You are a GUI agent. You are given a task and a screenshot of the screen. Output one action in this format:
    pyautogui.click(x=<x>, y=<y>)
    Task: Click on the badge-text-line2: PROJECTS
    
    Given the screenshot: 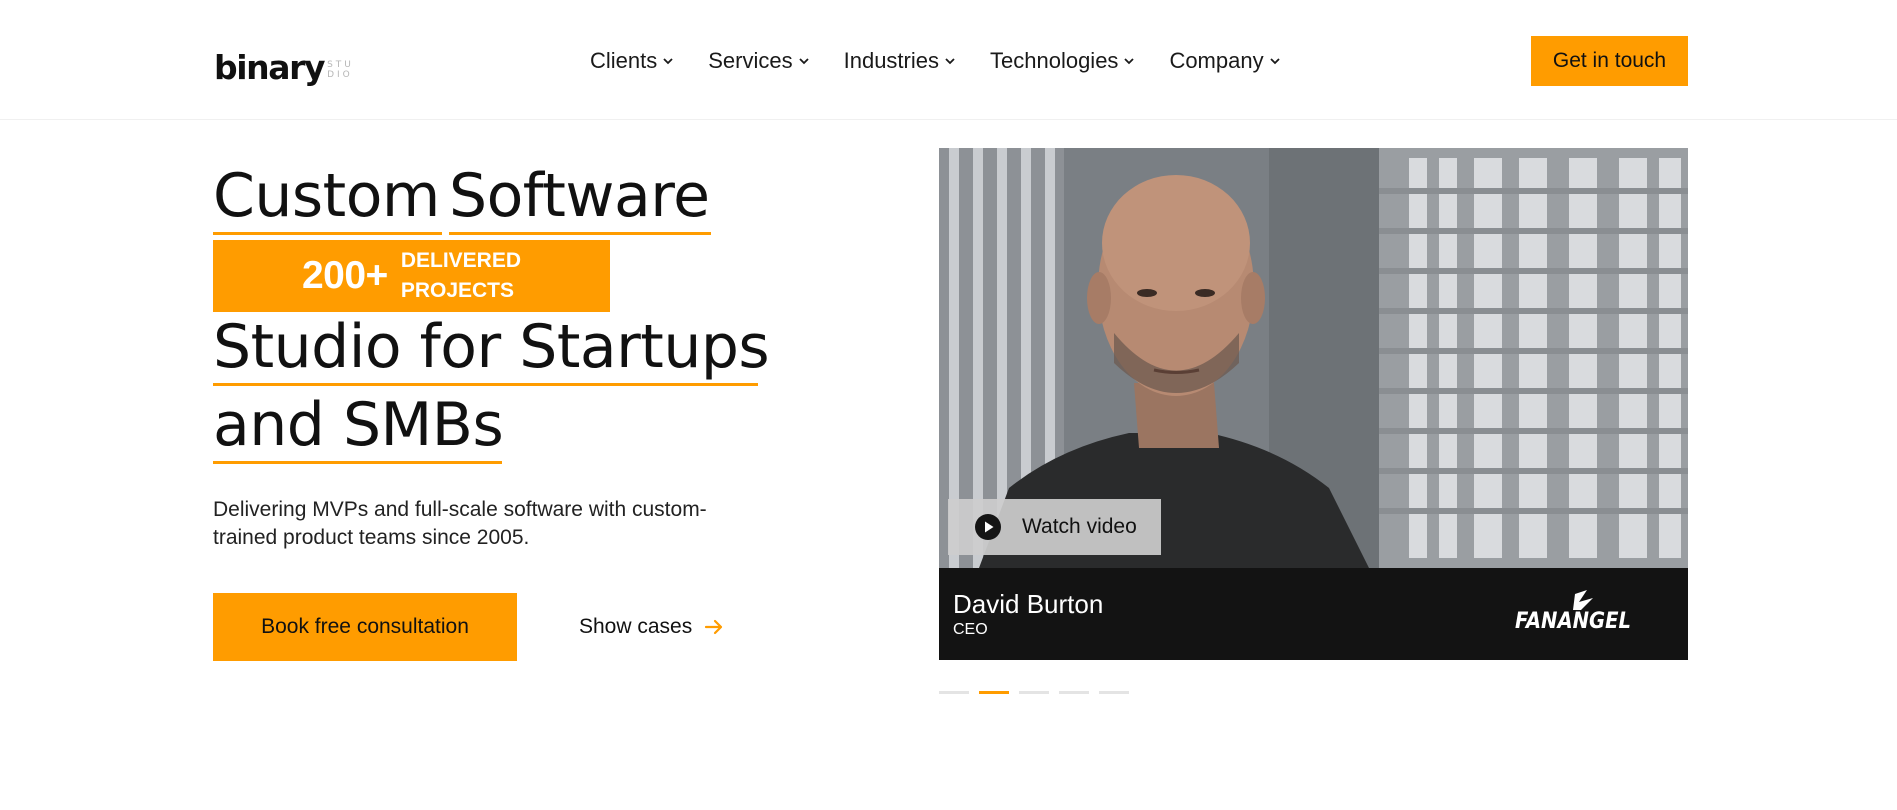 What is the action you would take?
    pyautogui.click(x=457, y=290)
    